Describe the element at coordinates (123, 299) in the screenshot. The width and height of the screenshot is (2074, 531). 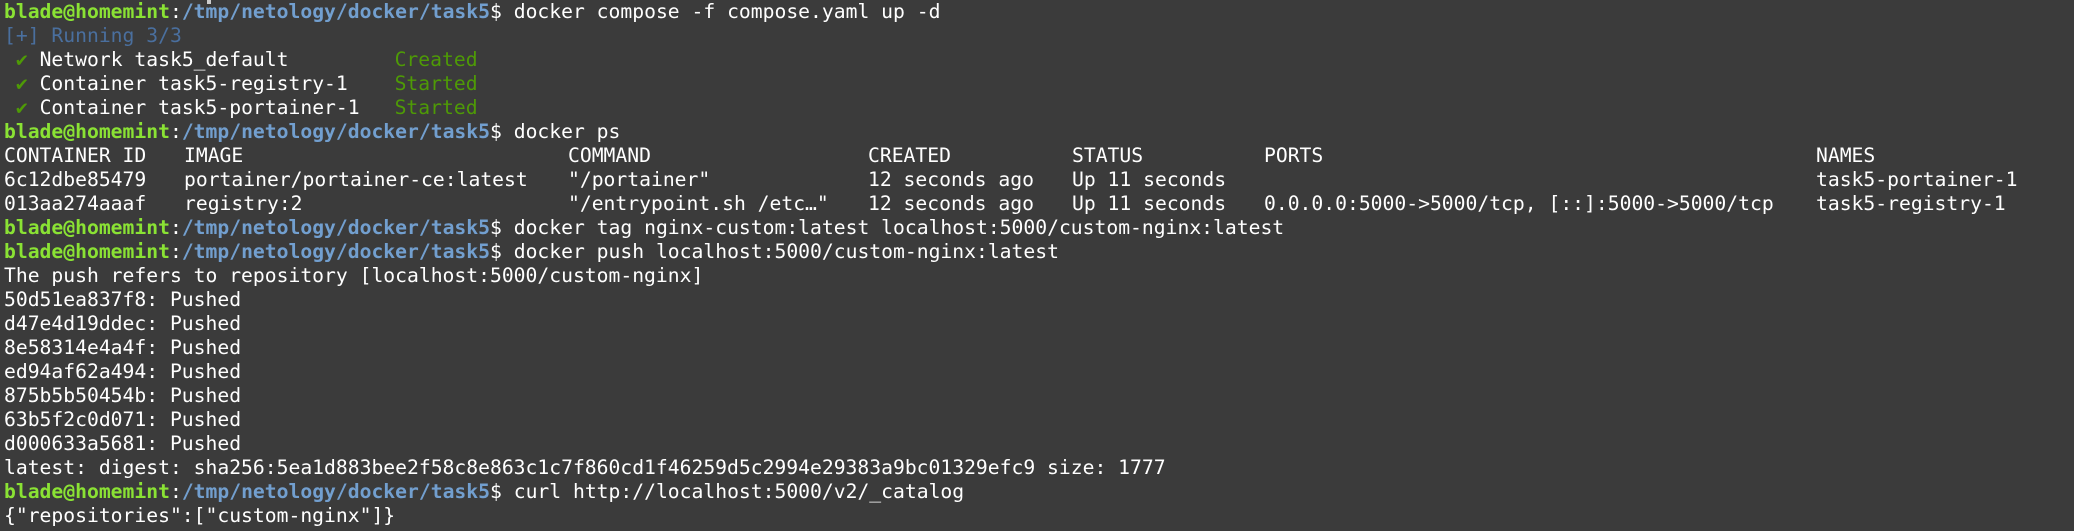
I see `push-layer-line: 50d51ea837f8: Pushed` at that location.